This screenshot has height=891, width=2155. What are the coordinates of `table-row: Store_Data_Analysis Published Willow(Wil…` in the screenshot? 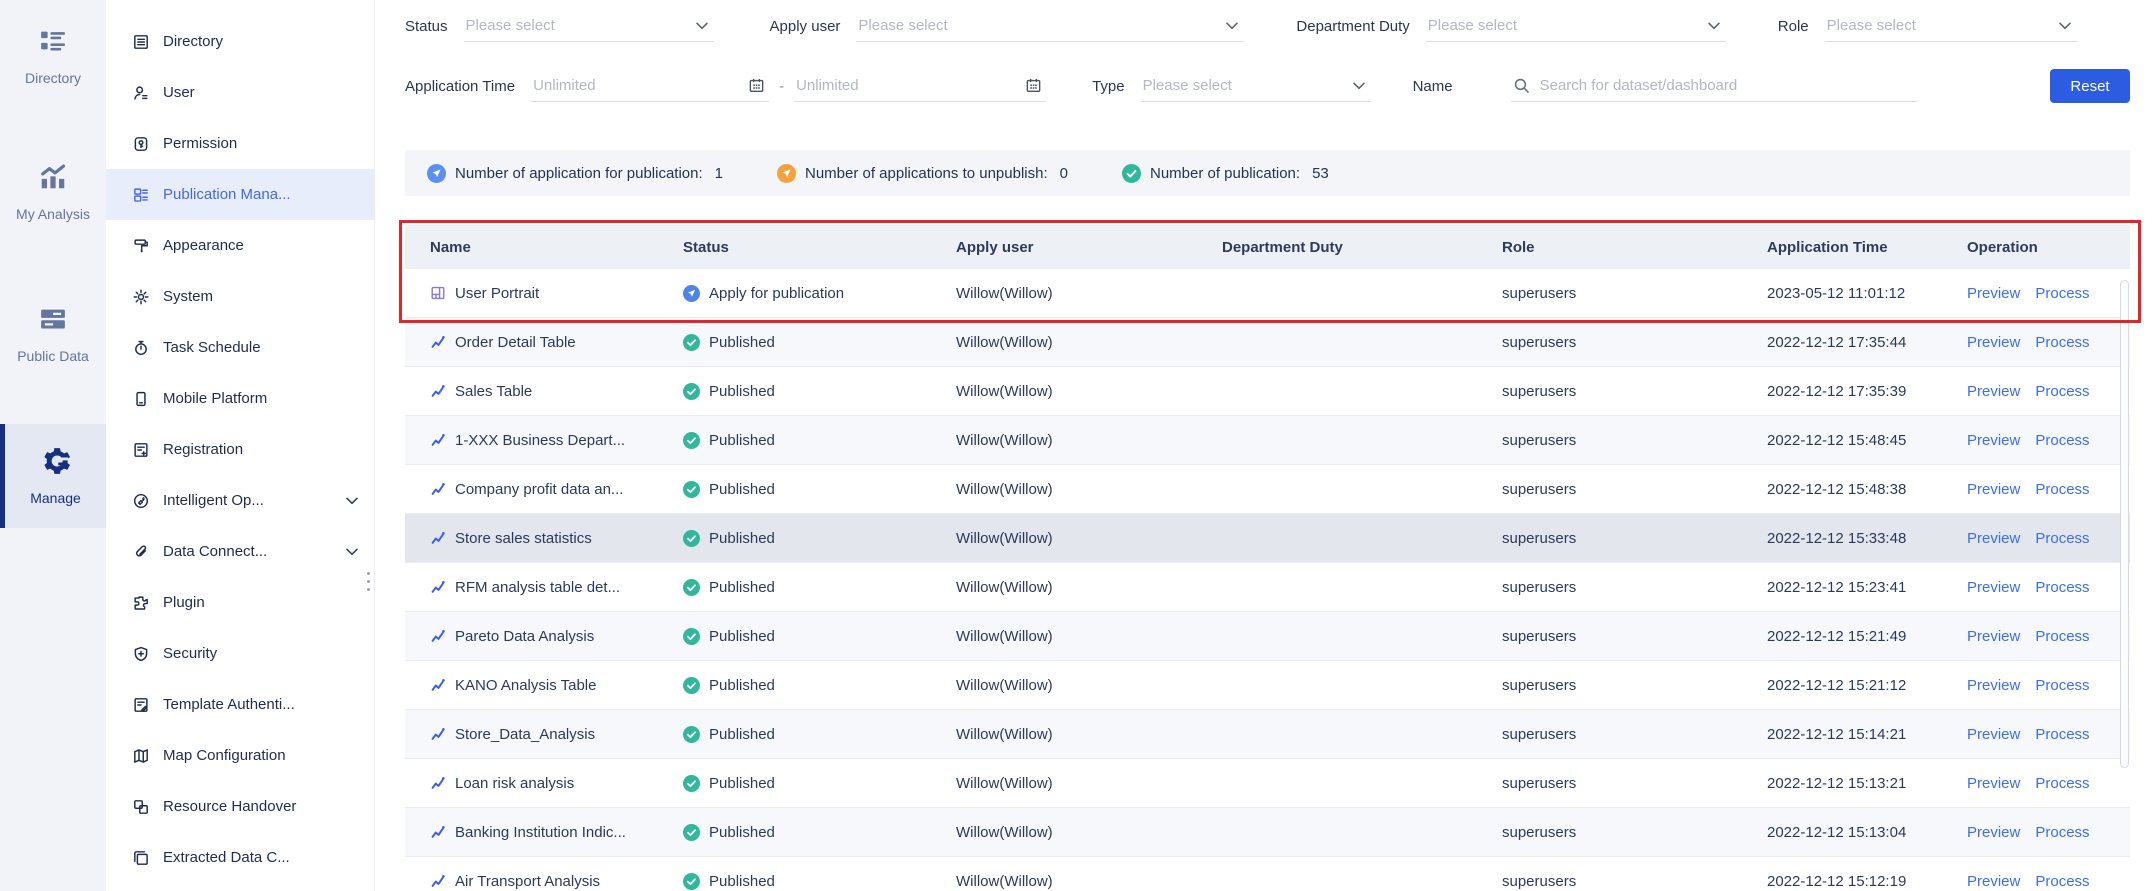 It's located at (1267, 734).